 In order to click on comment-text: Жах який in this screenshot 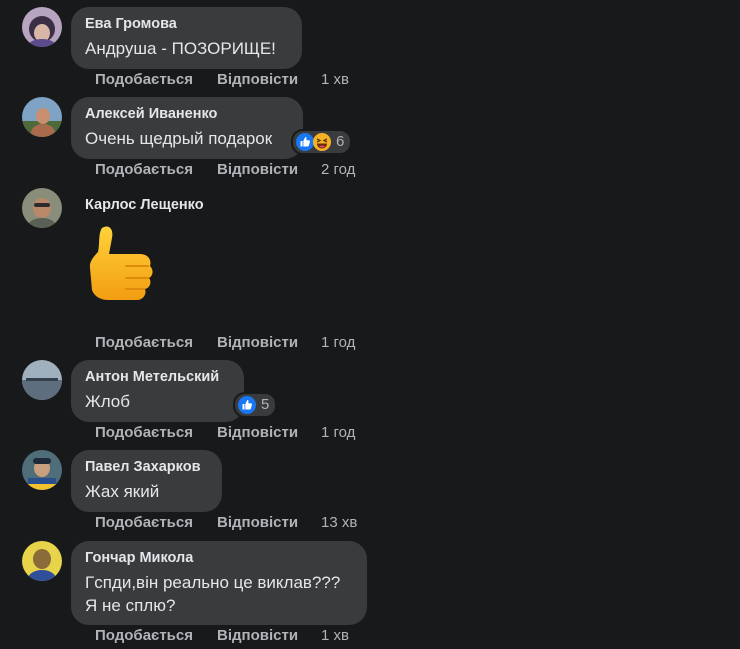, I will do `click(122, 491)`.